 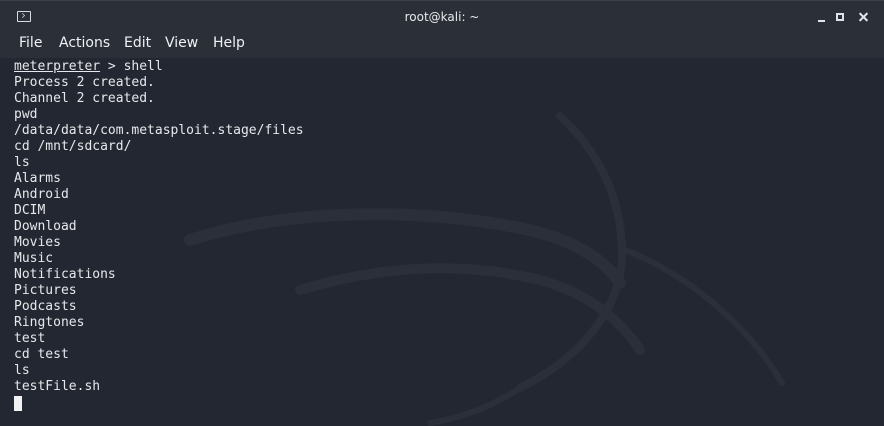 I want to click on minimize-icon, so click(x=822, y=17).